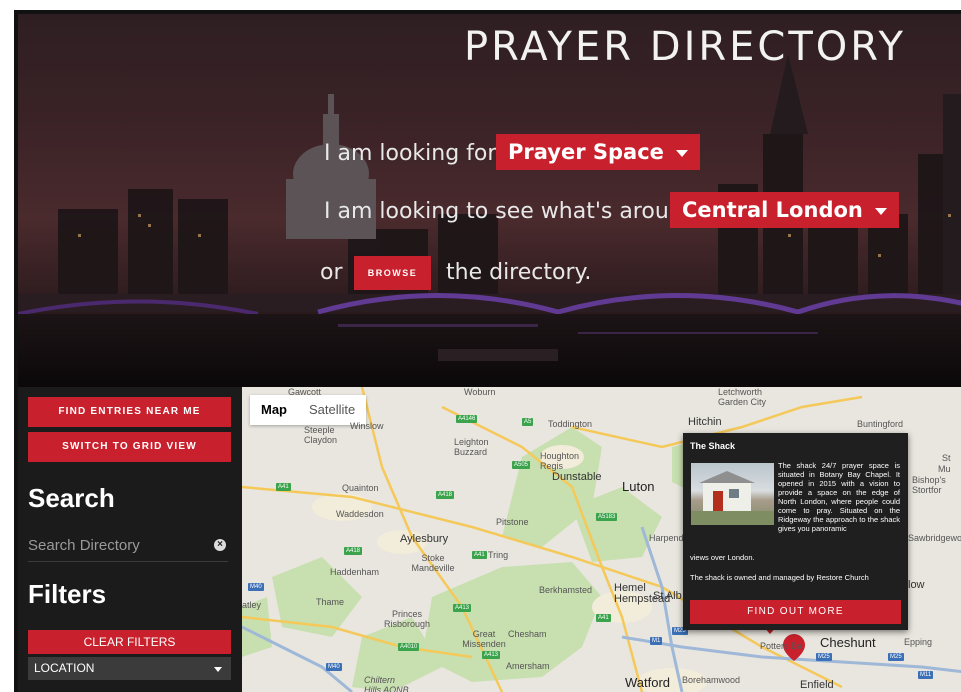  Describe the element at coordinates (331, 272) in the screenshot. I see `or-label: or` at that location.